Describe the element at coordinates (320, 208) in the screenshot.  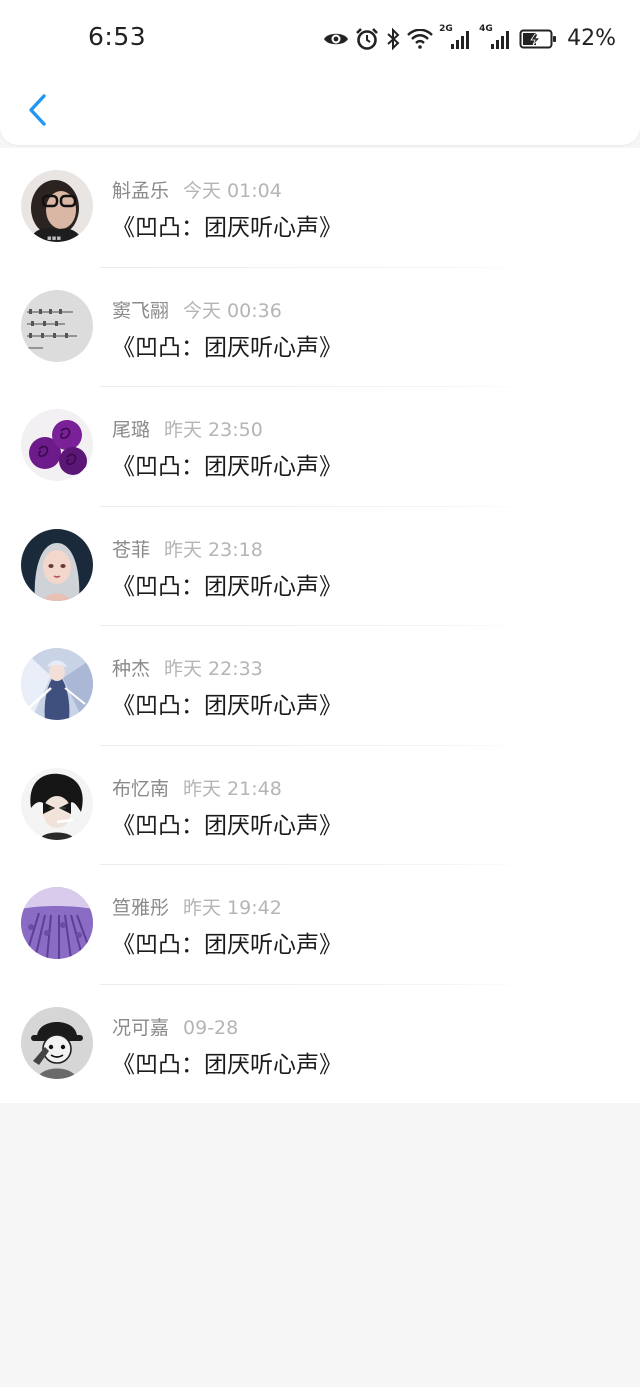
I see `list-item: ▪▪▪ 斛孟乐 今天 01:04 《凹凸：团厌听心声》` at that location.